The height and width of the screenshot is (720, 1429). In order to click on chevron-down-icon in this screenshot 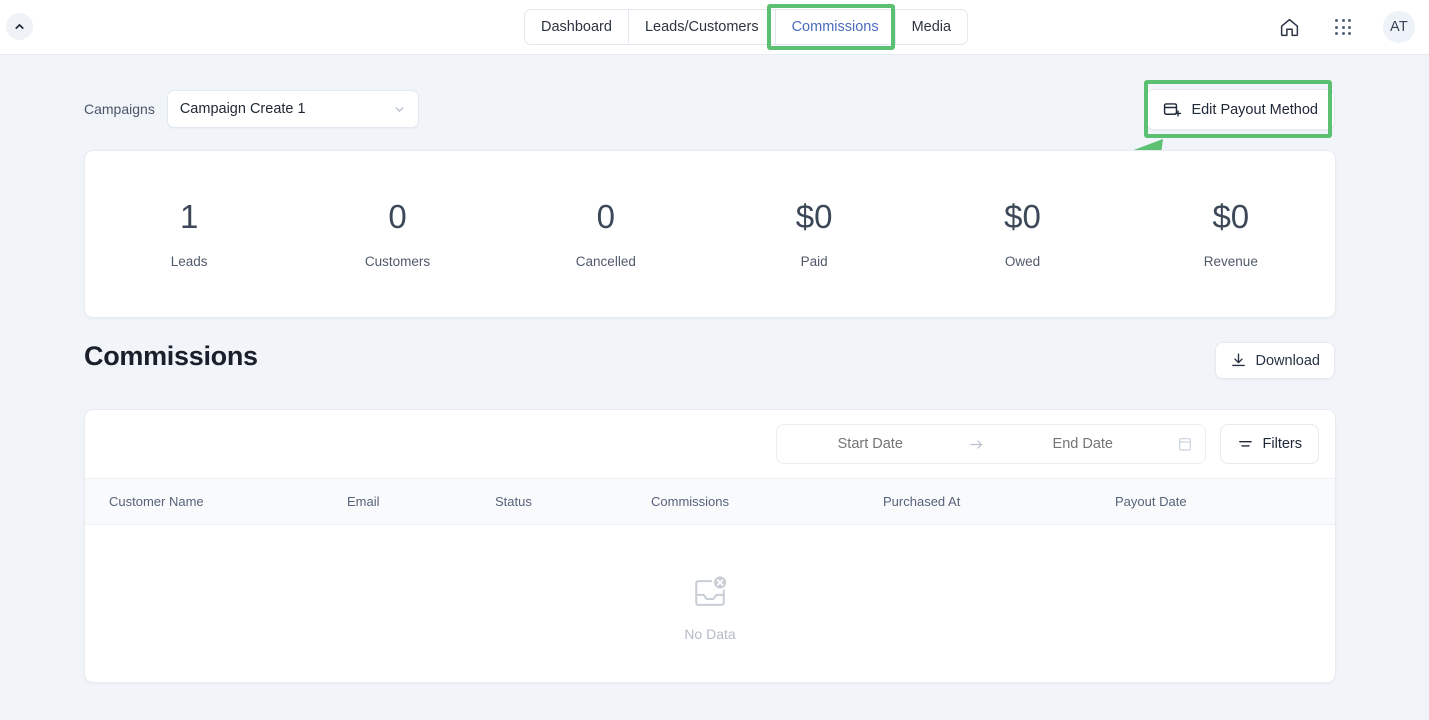, I will do `click(399, 109)`.